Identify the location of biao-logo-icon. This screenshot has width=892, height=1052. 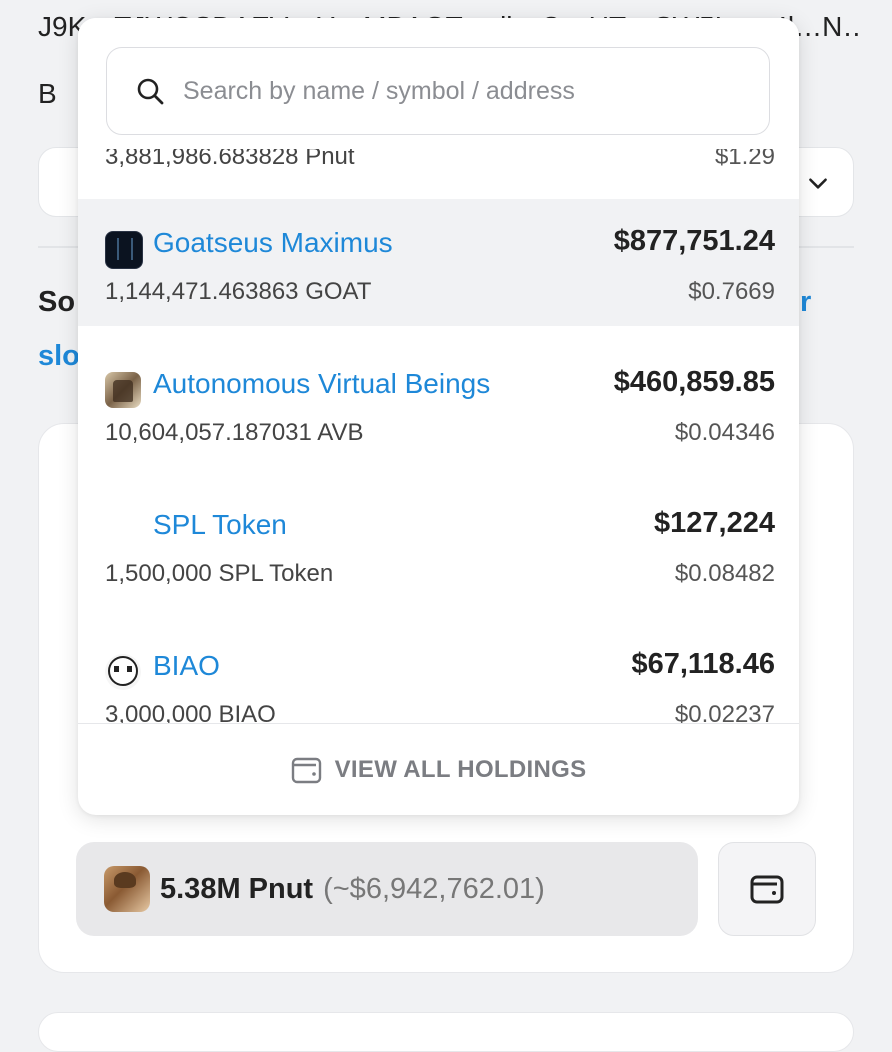
(123, 672).